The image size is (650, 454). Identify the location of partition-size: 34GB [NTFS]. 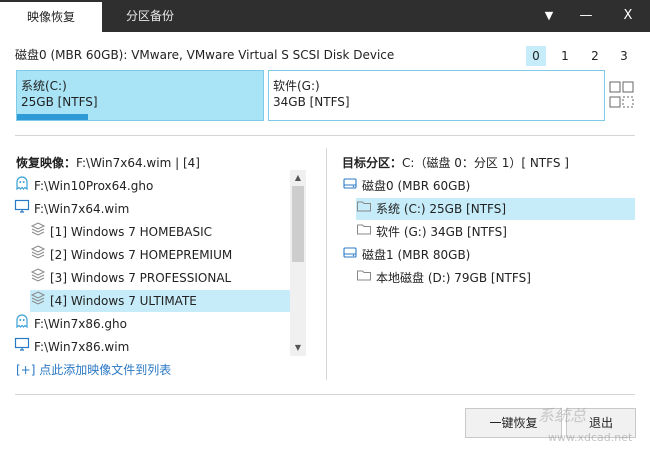
(311, 102).